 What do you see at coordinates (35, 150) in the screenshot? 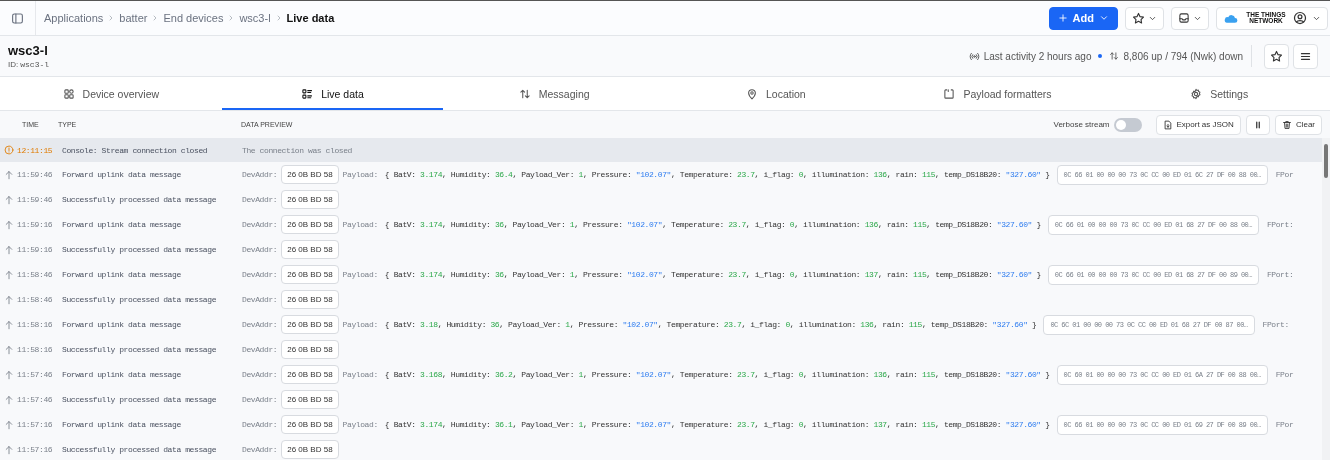
I see `event-time: 12:11:15` at bounding box center [35, 150].